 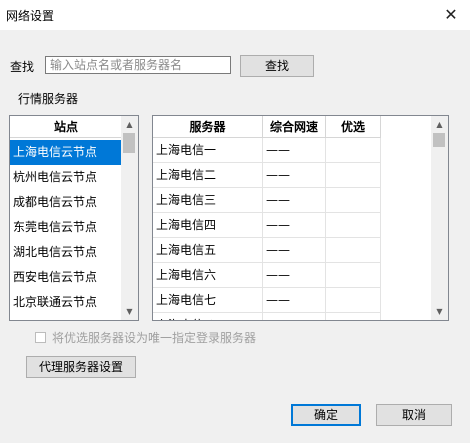 What do you see at coordinates (67, 317) in the screenshot?
I see `site-list-item: 上海联通云节点` at bounding box center [67, 317].